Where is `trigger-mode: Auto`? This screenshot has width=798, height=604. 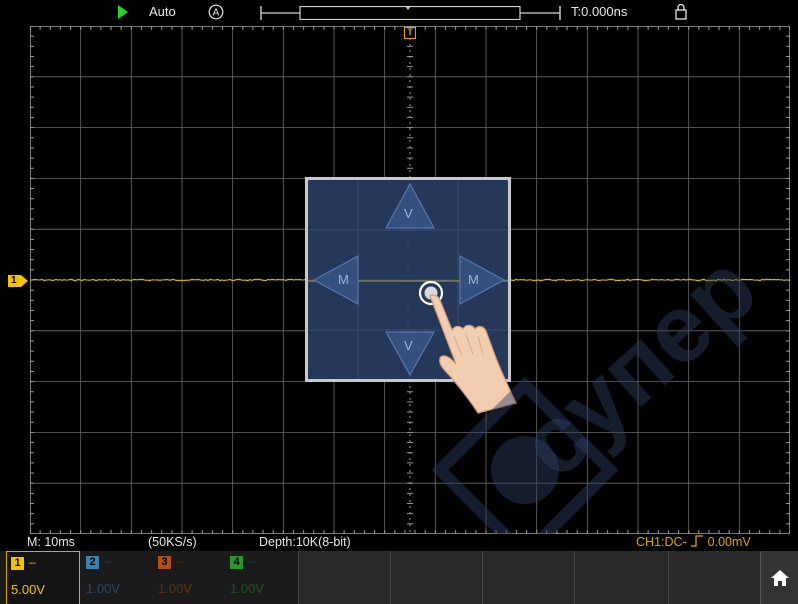 trigger-mode: Auto is located at coordinates (162, 11).